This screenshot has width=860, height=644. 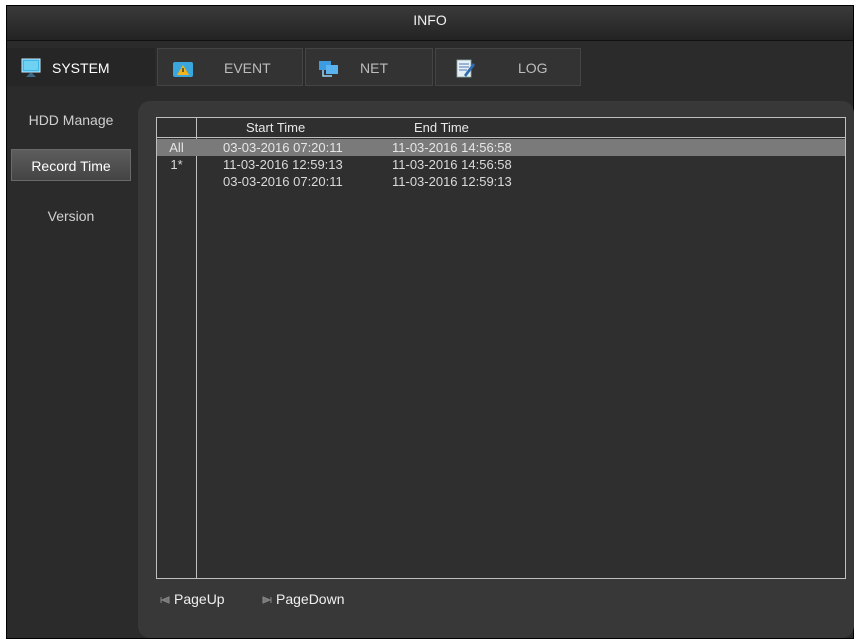 What do you see at coordinates (199, 599) in the screenshot?
I see `page-up-label: PageUp` at bounding box center [199, 599].